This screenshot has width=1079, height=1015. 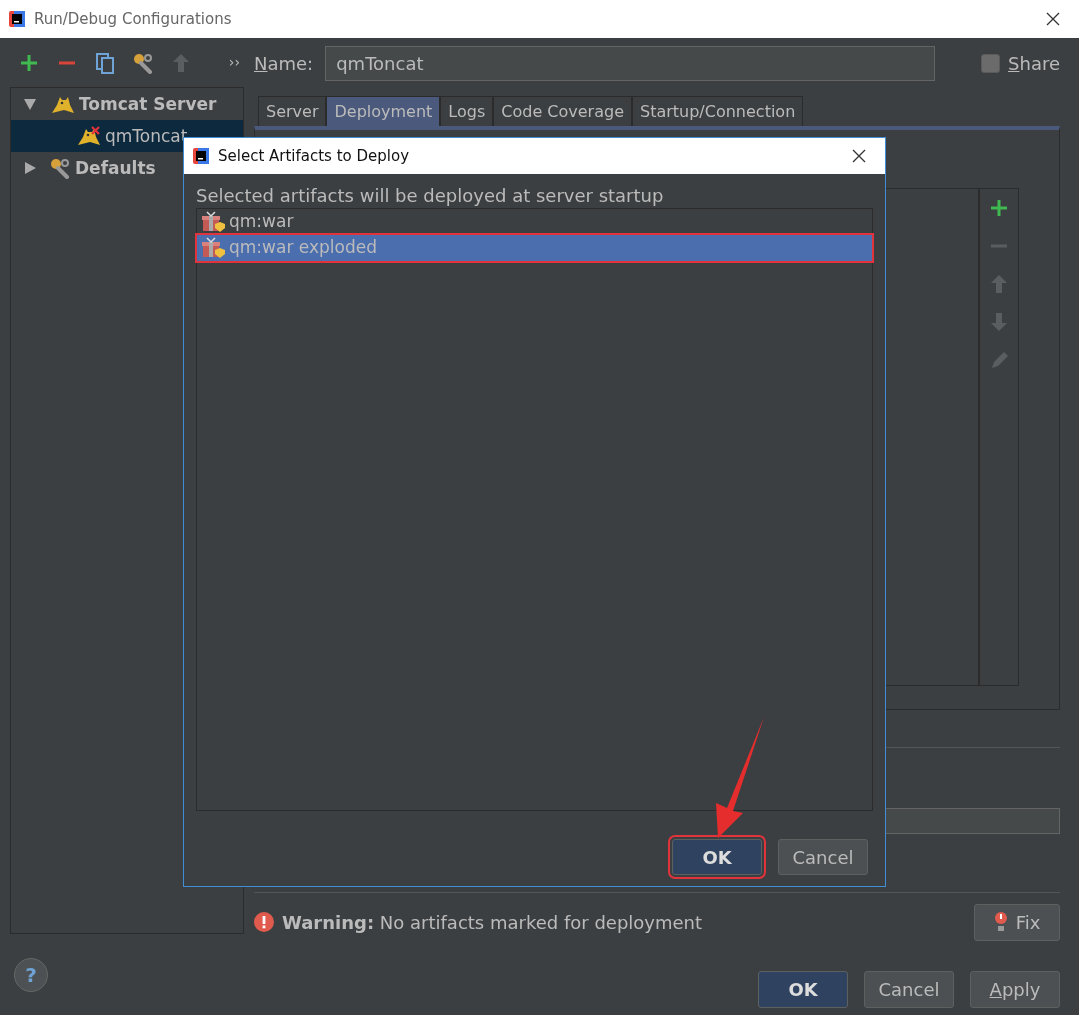 What do you see at coordinates (383, 111) in the screenshot?
I see `tab: Deployment` at bounding box center [383, 111].